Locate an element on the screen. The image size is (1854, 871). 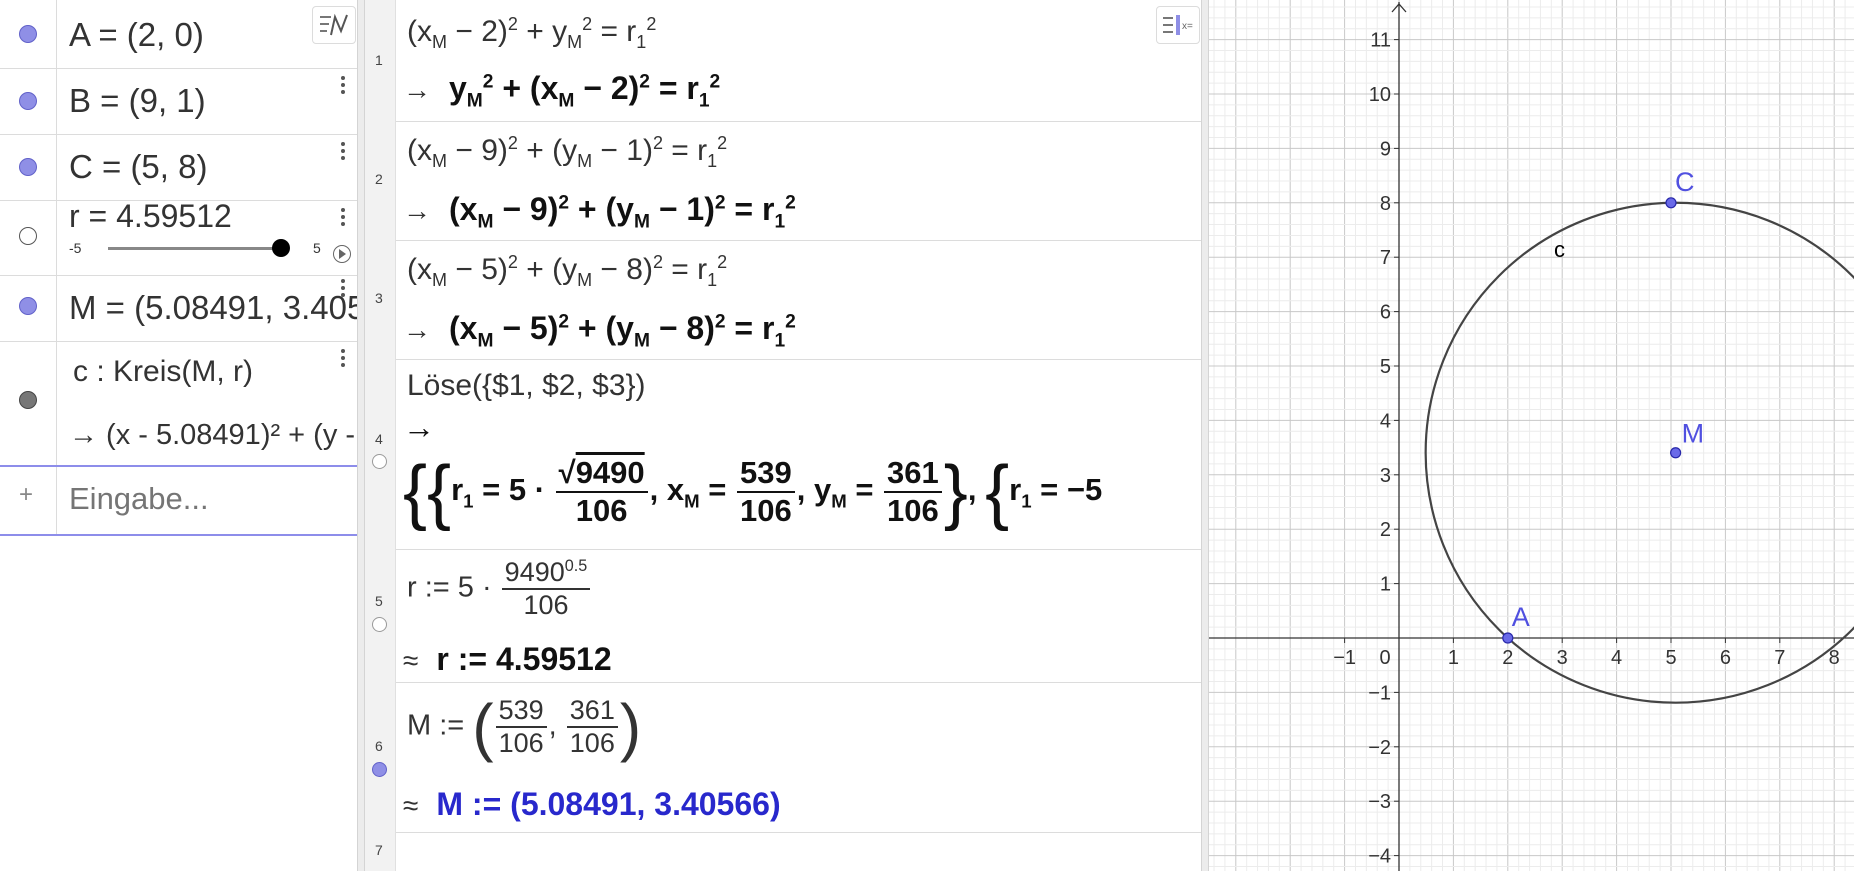
cas-input: (xM − 2)2 + yM2 = r12 is located at coordinates (531, 33).